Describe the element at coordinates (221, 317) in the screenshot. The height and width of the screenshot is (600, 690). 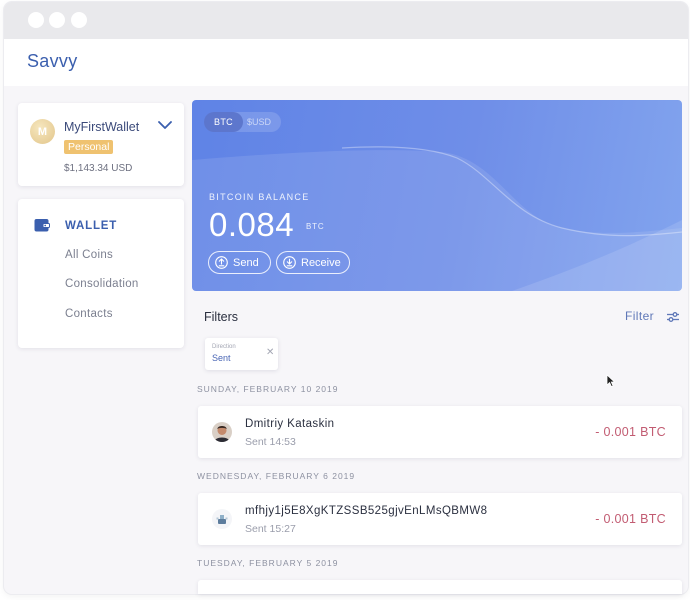
I see `filters-title: Filters` at that location.